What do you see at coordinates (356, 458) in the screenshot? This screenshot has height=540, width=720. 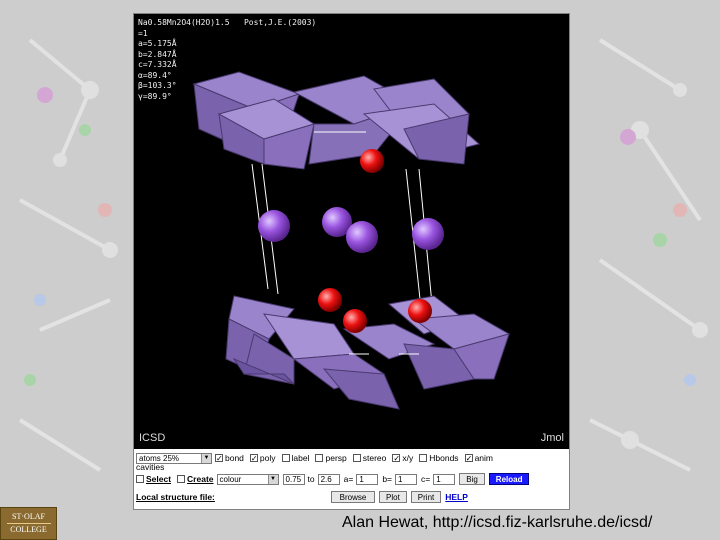 I see `stereo-checkbox` at bounding box center [356, 458].